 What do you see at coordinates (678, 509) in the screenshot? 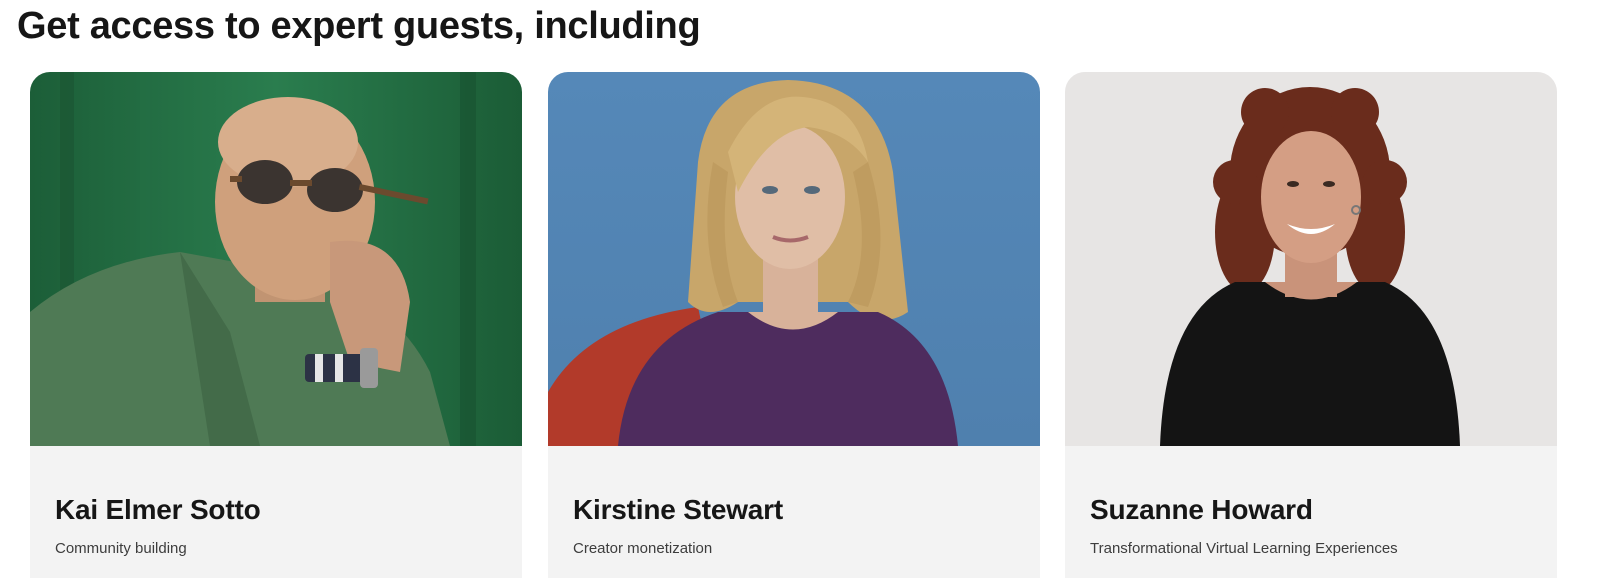
I see `guest-name: Kirstine Stewart` at bounding box center [678, 509].